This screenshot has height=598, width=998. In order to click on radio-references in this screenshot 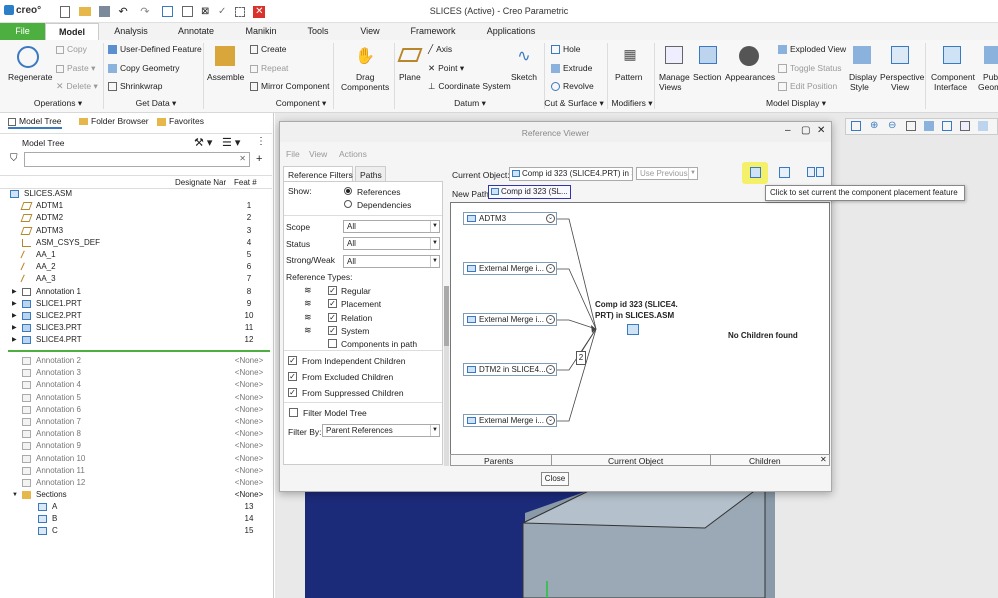, I will do `click(348, 191)`.